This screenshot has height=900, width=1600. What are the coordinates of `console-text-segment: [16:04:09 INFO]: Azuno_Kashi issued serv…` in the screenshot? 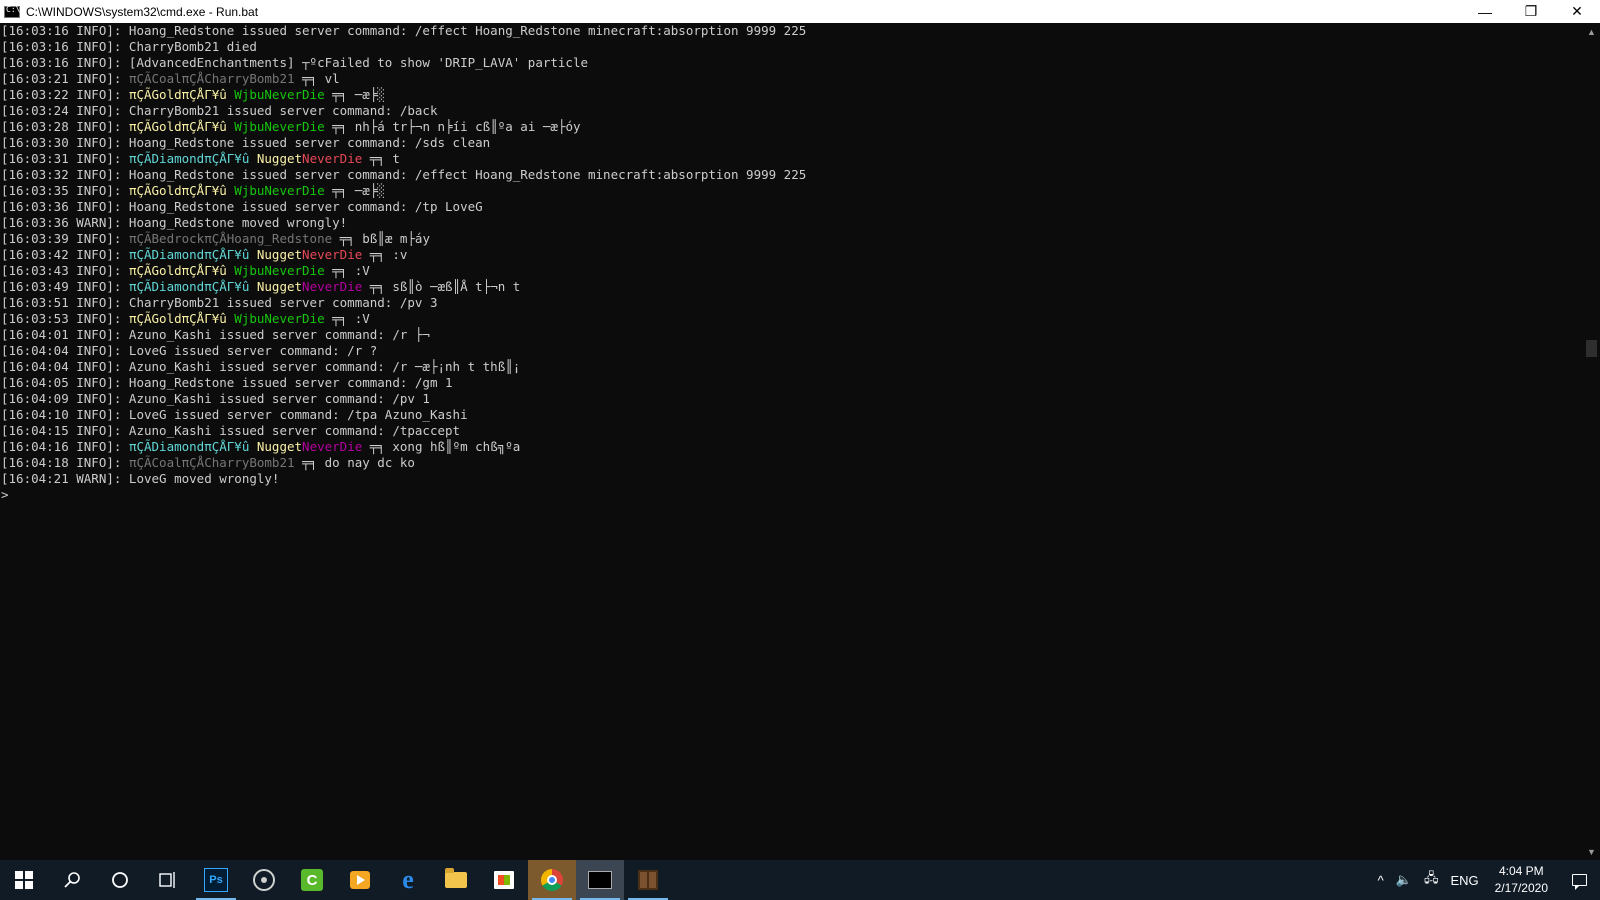 It's located at (215, 398).